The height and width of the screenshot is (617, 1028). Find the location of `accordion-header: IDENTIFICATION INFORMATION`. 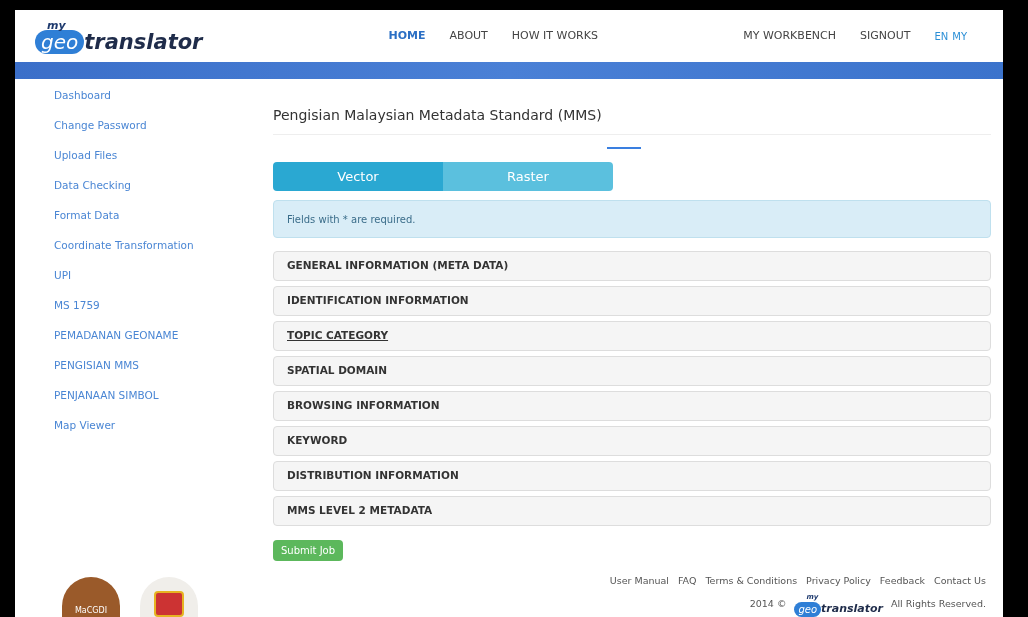

accordion-header: IDENTIFICATION INFORMATION is located at coordinates (632, 301).